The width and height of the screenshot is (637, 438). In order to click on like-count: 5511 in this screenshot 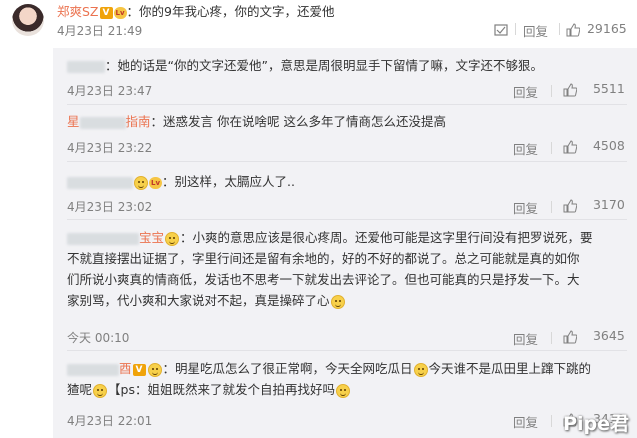, I will do `click(608, 88)`.